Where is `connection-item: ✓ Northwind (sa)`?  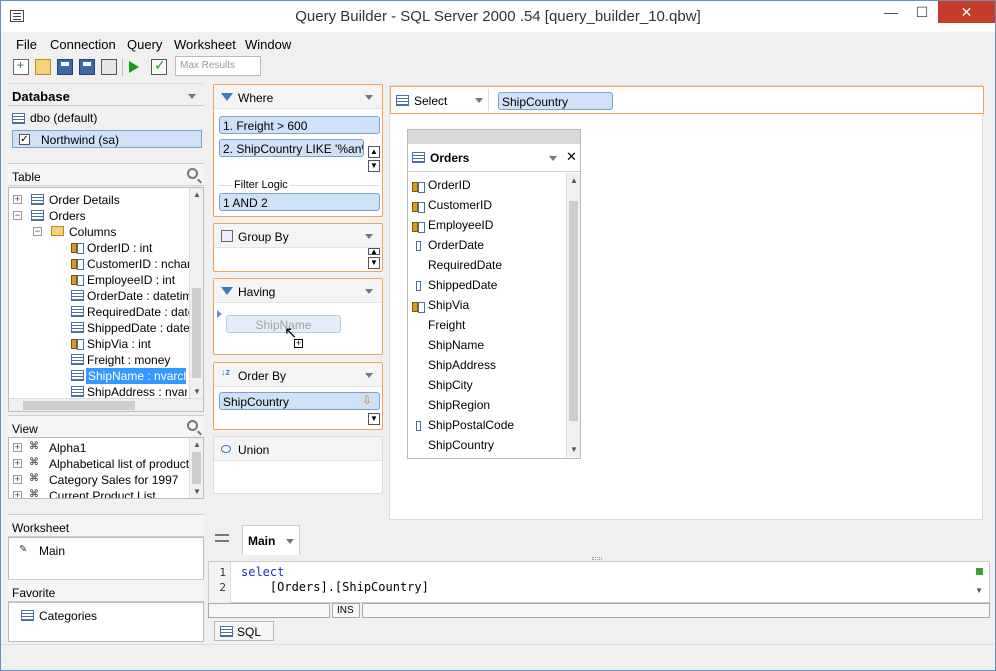
connection-item: ✓ Northwind (sa) is located at coordinates (107, 139).